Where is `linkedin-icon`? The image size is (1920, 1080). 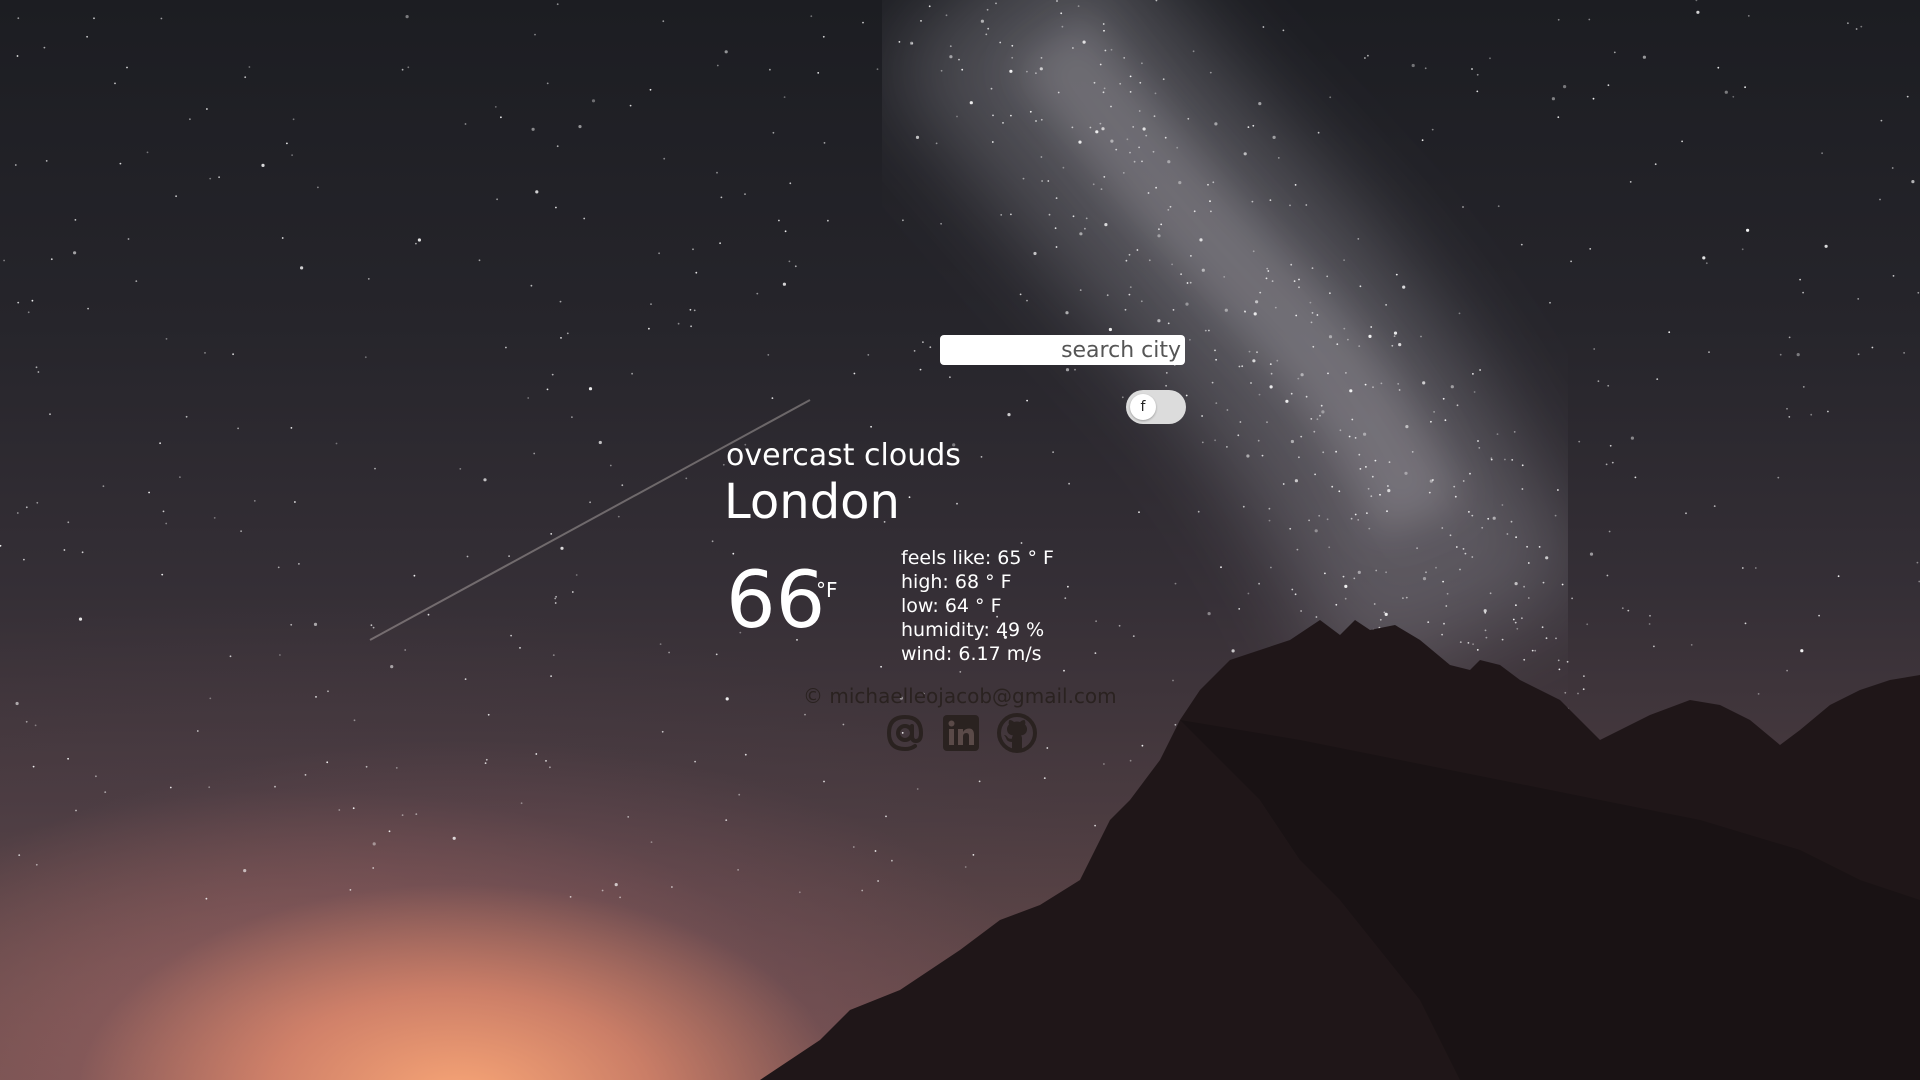
linkedin-icon is located at coordinates (961, 733).